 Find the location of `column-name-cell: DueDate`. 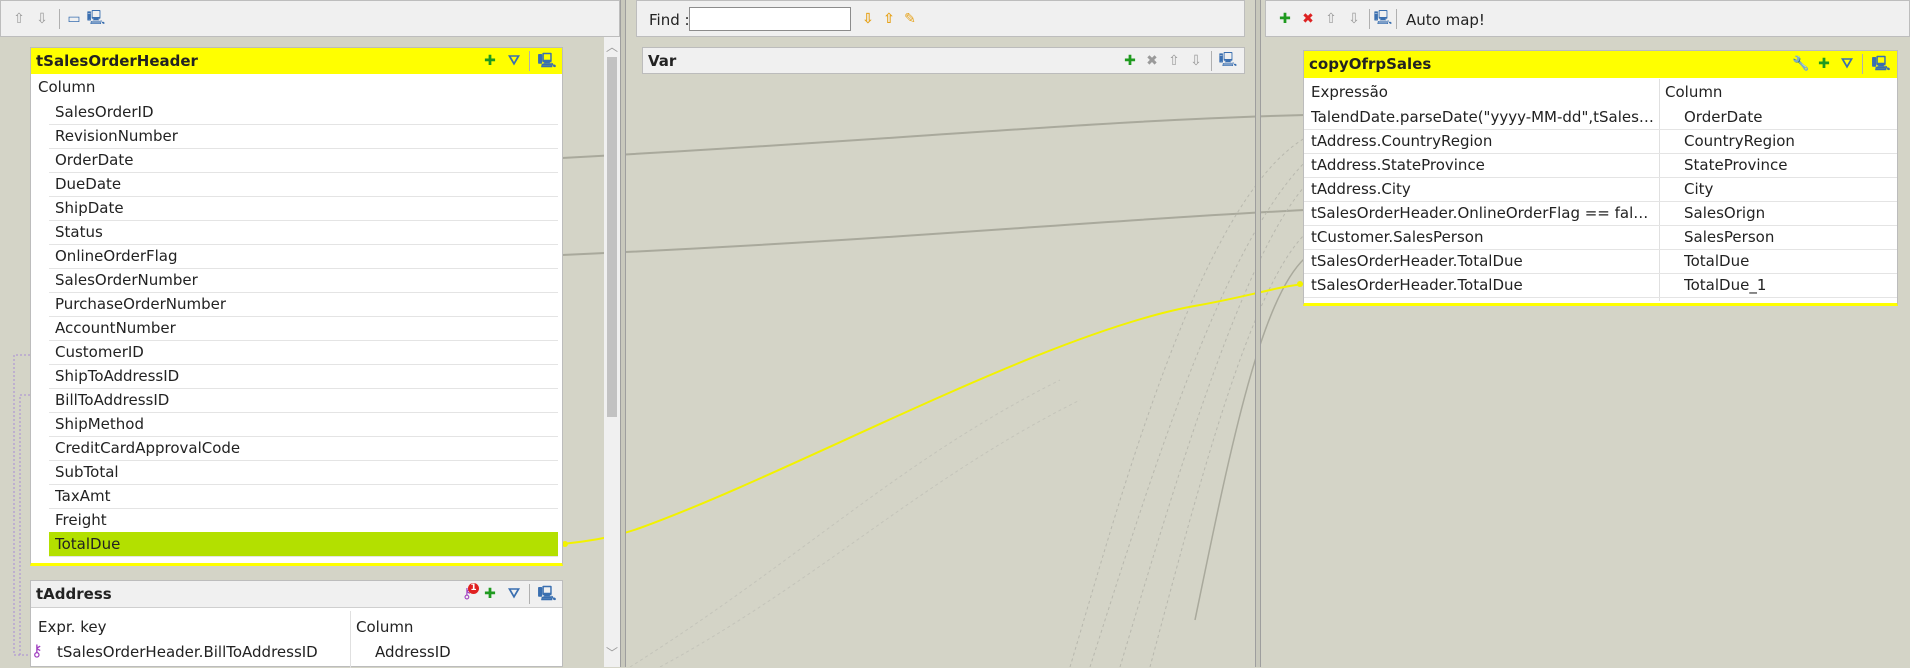

column-name-cell: DueDate is located at coordinates (88, 184).